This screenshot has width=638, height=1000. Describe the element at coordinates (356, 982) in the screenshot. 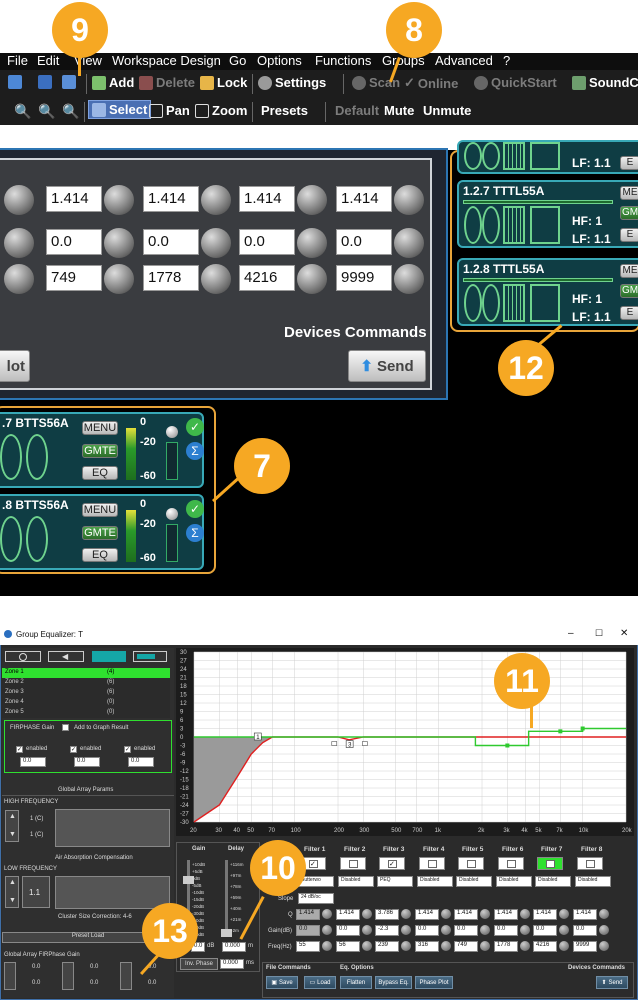

I see `flatten-button: Flatten` at that location.